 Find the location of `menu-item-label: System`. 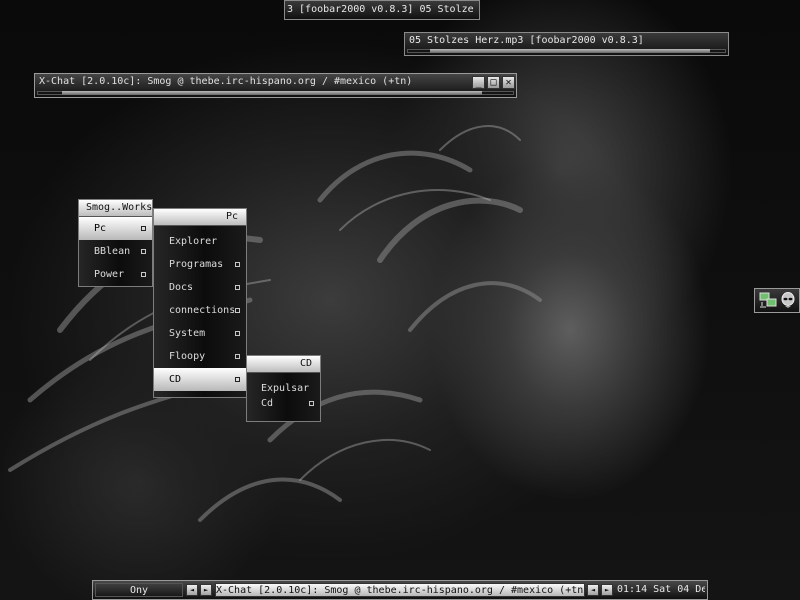

menu-item-label: System is located at coordinates (187, 333).